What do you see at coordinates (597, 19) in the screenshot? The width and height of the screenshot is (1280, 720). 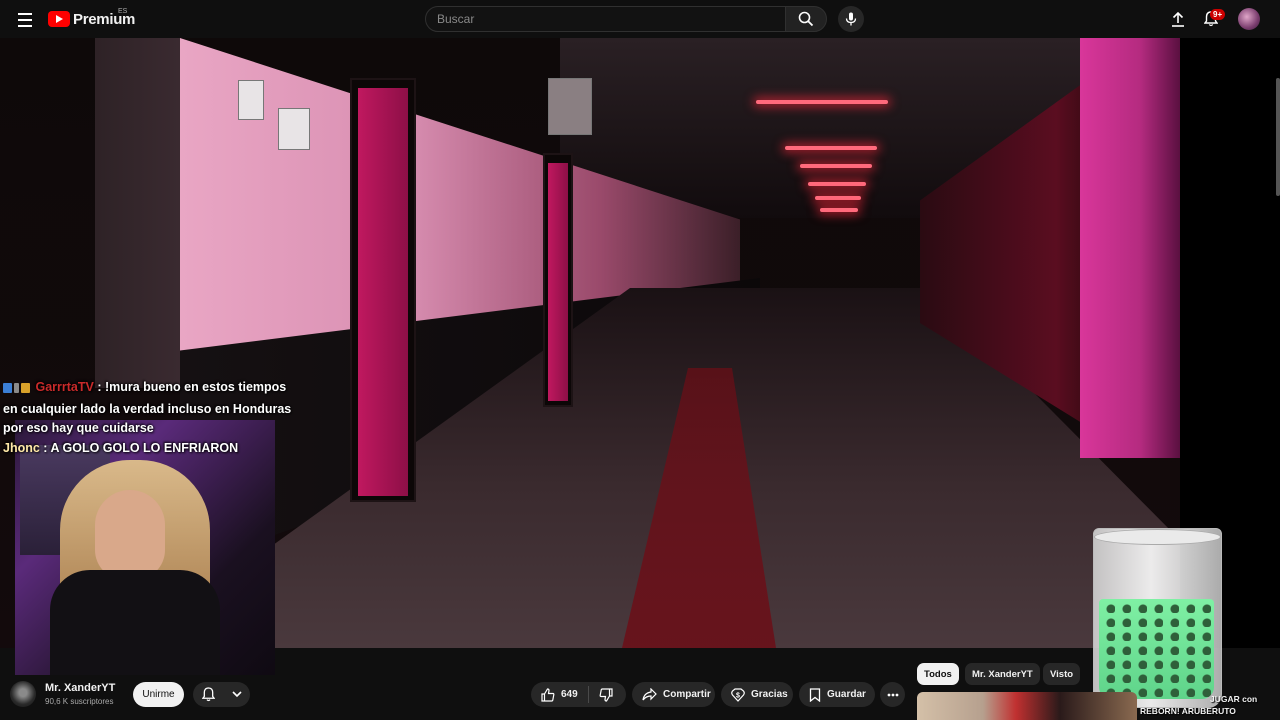 I see `search-input` at bounding box center [597, 19].